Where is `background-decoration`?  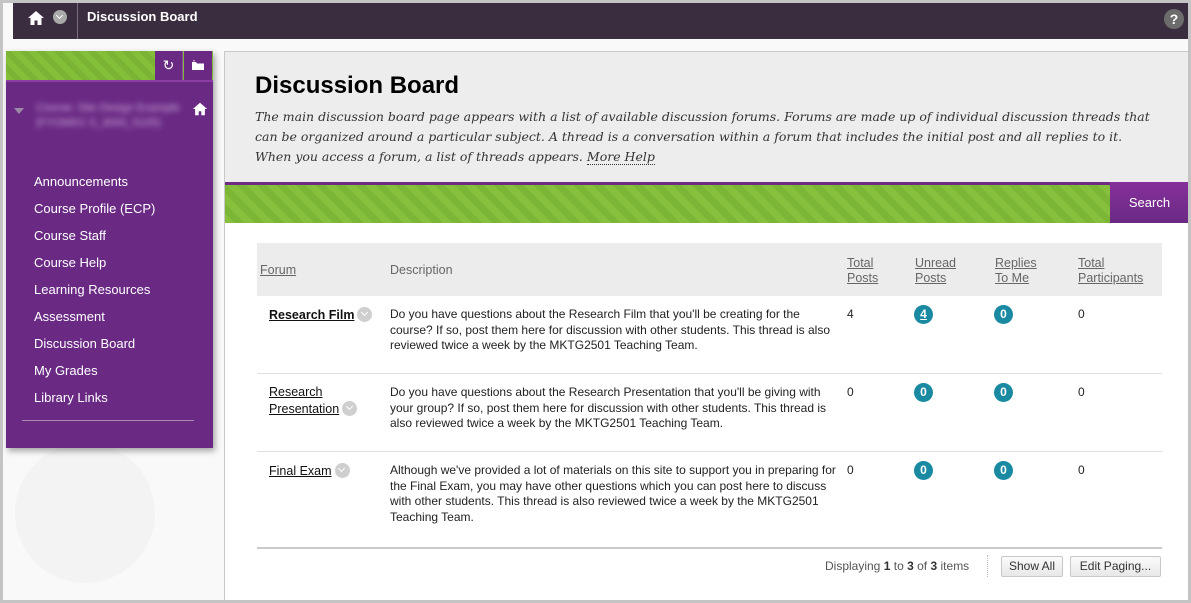 background-decoration is located at coordinates (85, 513).